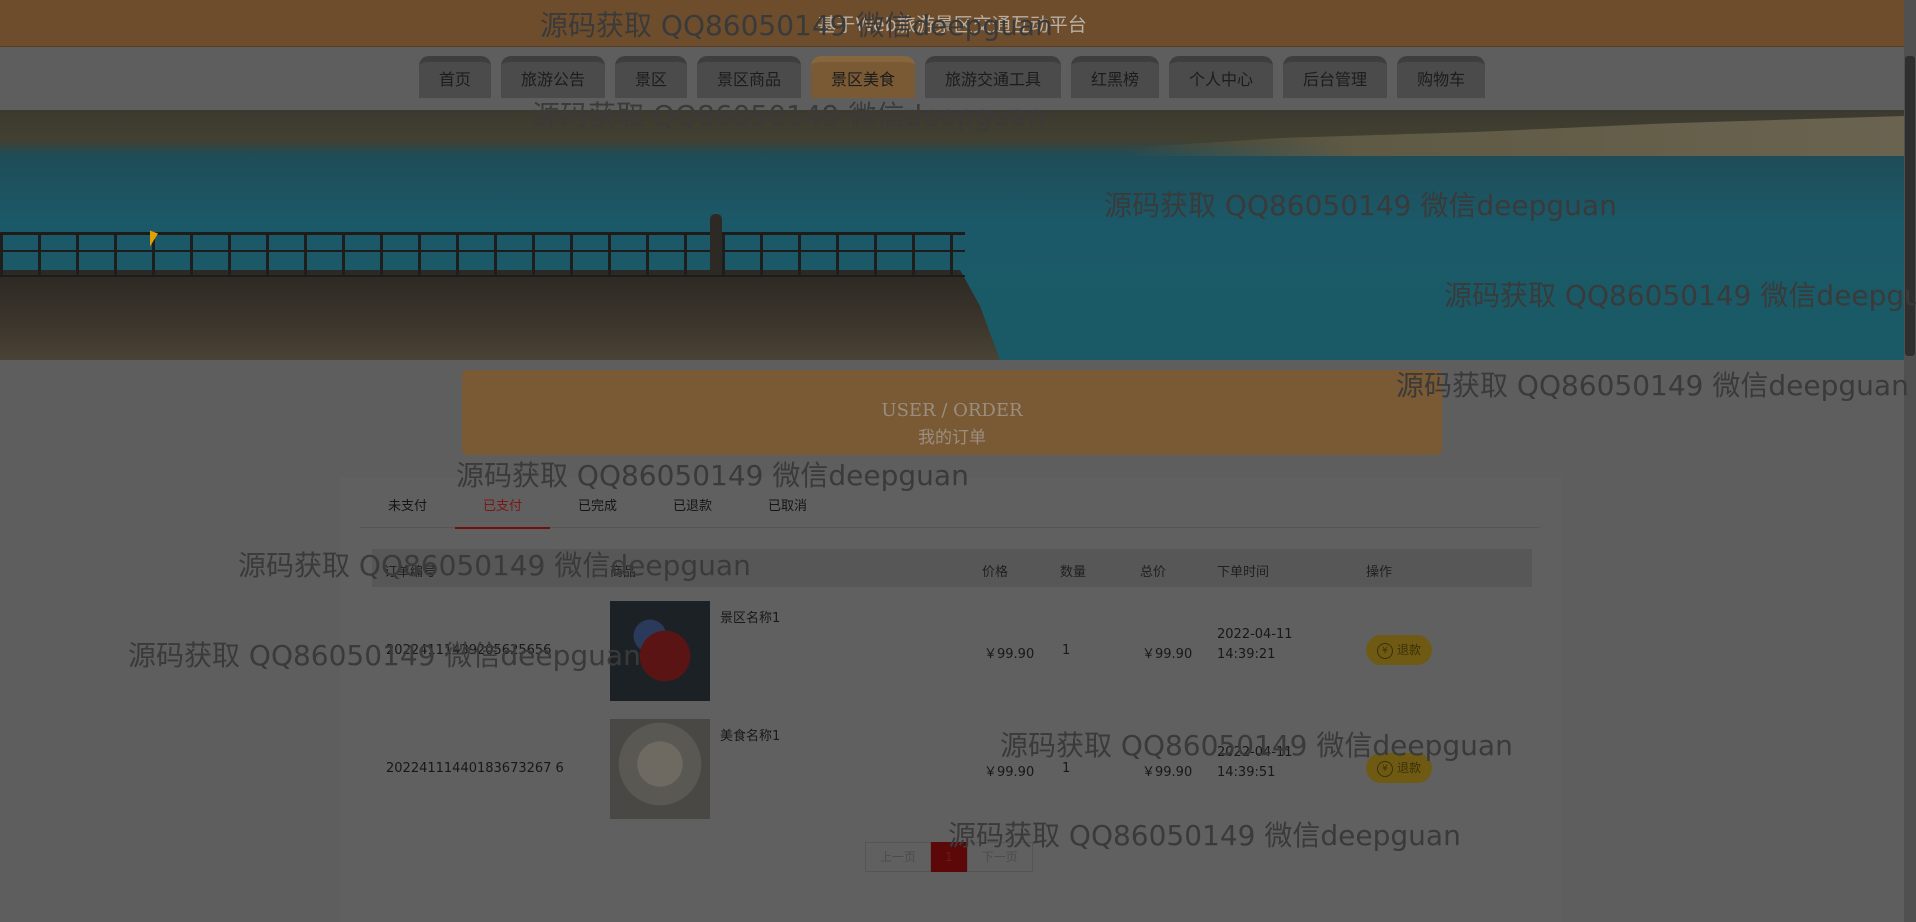 This screenshot has height=922, width=1916. What do you see at coordinates (950, 503) in the screenshot?
I see `order-tabs: 未支付 已支付 已完成 已退款 已取消` at bounding box center [950, 503].